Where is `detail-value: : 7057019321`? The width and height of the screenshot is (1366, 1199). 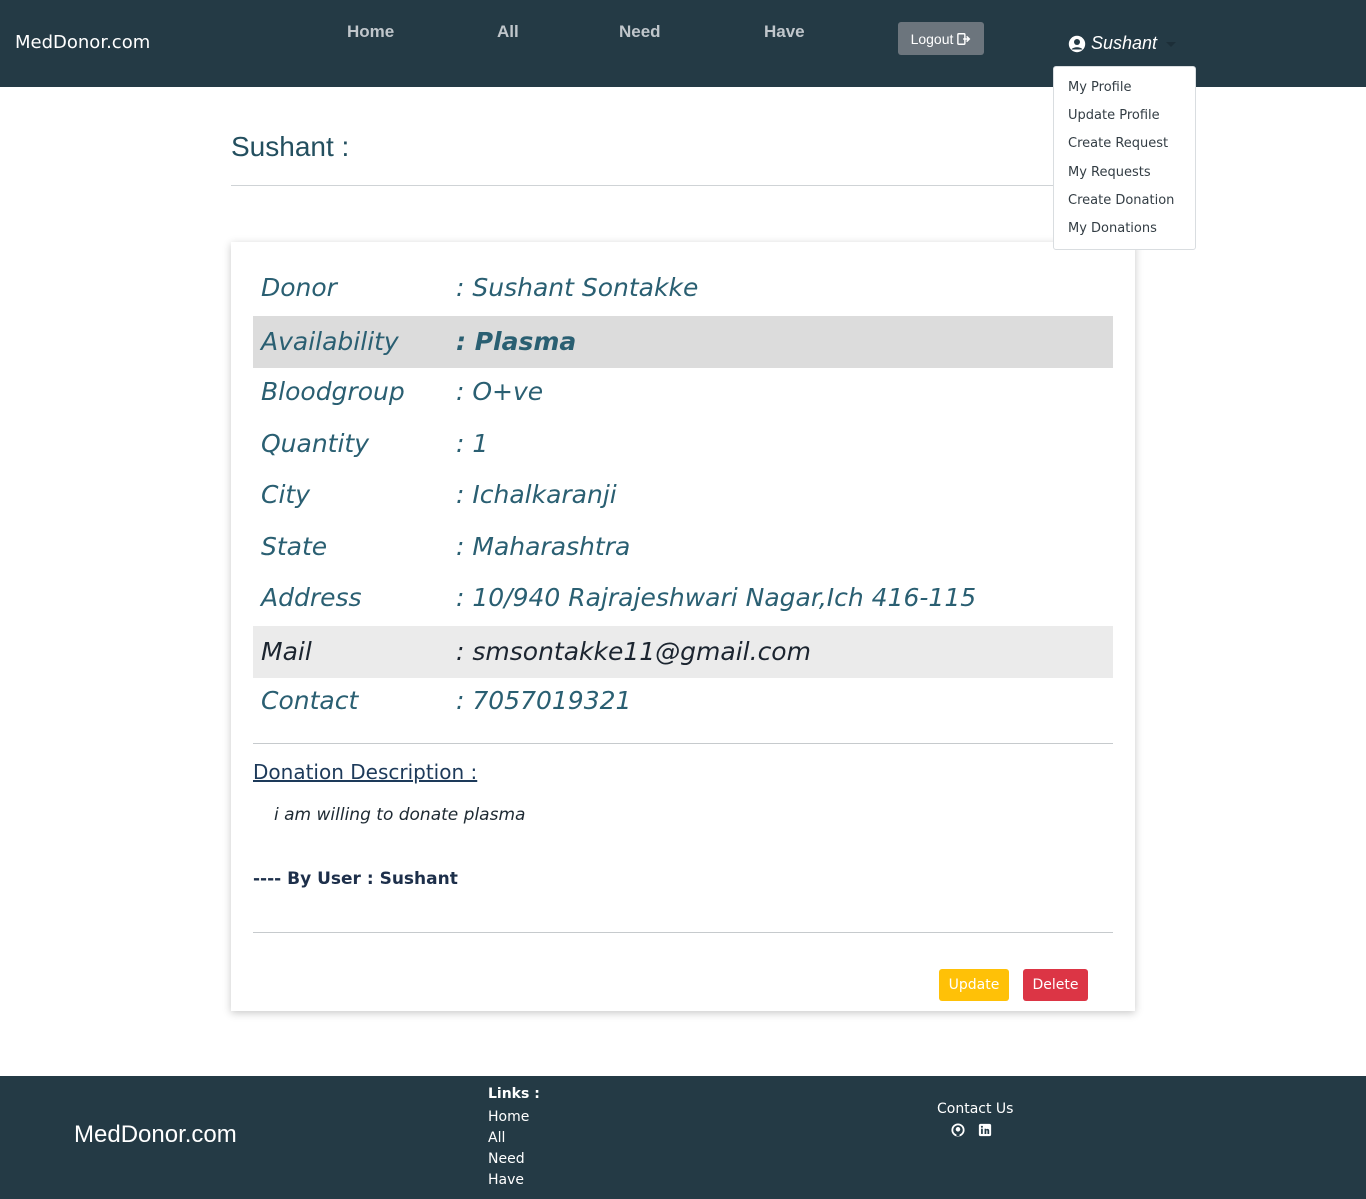 detail-value: : 7057019321 is located at coordinates (544, 701).